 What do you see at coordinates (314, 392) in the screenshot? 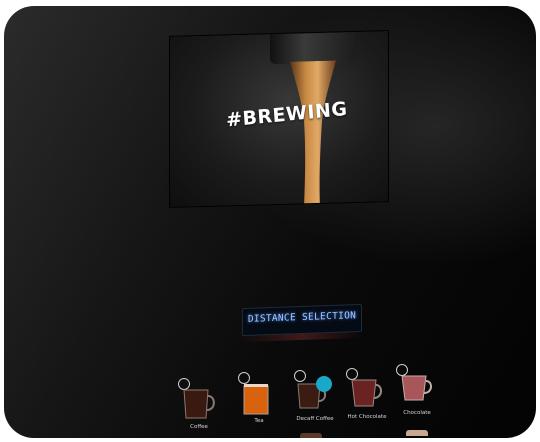
I see `decaf-coffee-icon` at bounding box center [314, 392].